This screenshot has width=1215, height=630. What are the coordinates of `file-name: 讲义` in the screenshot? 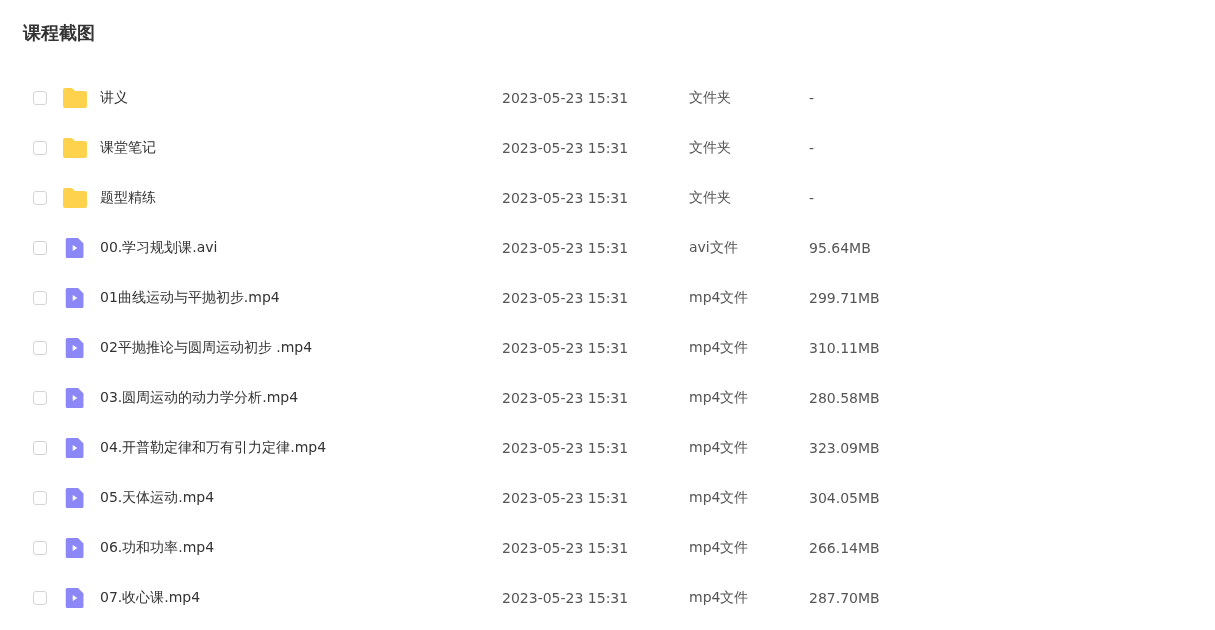 It's located at (301, 98).